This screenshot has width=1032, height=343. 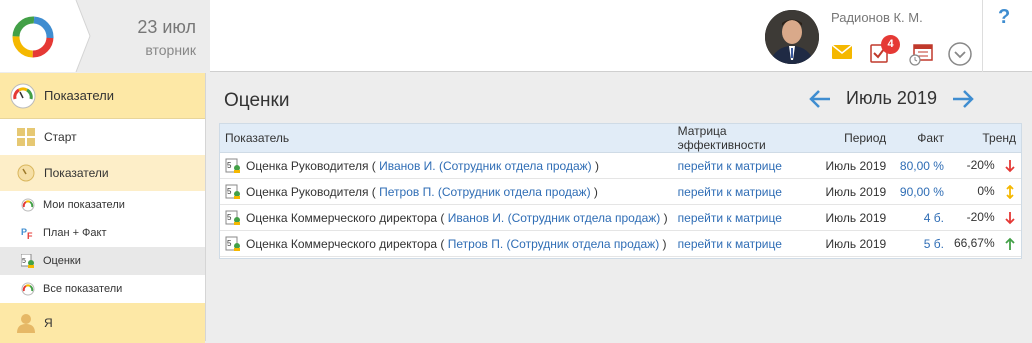 I want to click on user-name: Радионов К. М., so click(x=877, y=17).